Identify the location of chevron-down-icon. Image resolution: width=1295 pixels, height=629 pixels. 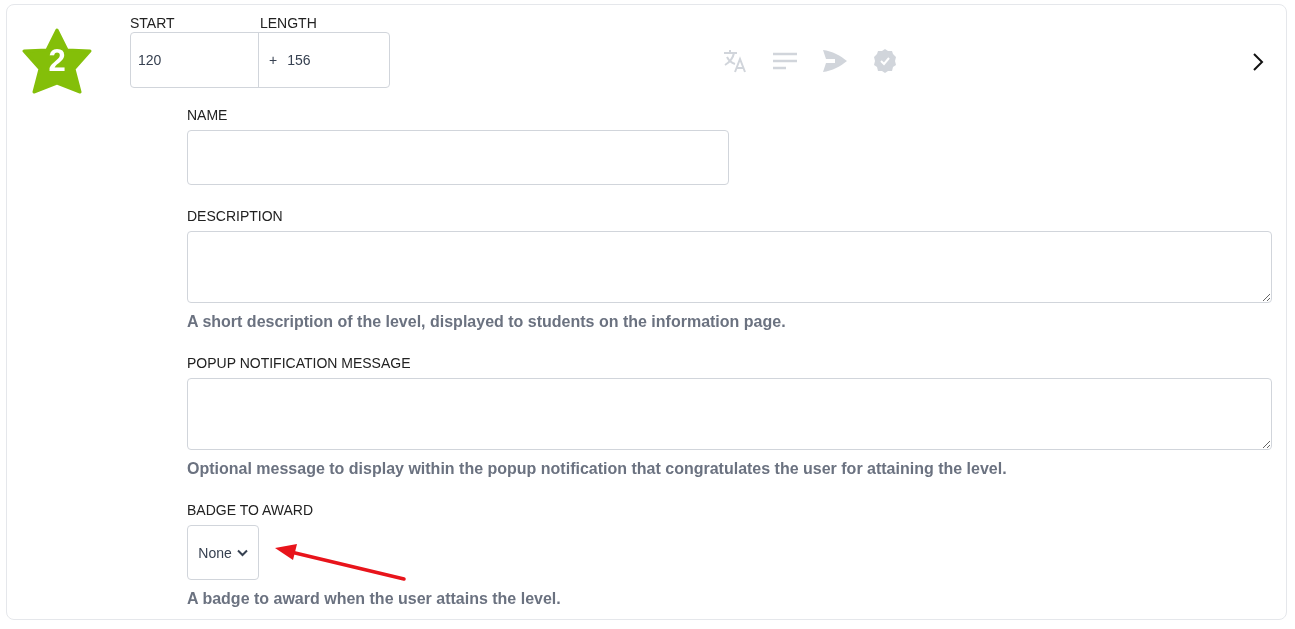
(242, 552).